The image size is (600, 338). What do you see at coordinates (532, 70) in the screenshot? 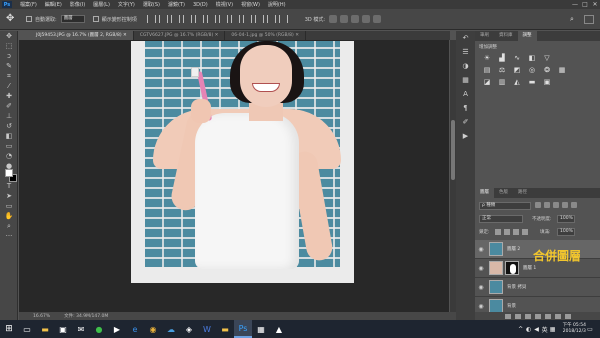
I see `photo-filter-icon: ◎` at bounding box center [532, 70].